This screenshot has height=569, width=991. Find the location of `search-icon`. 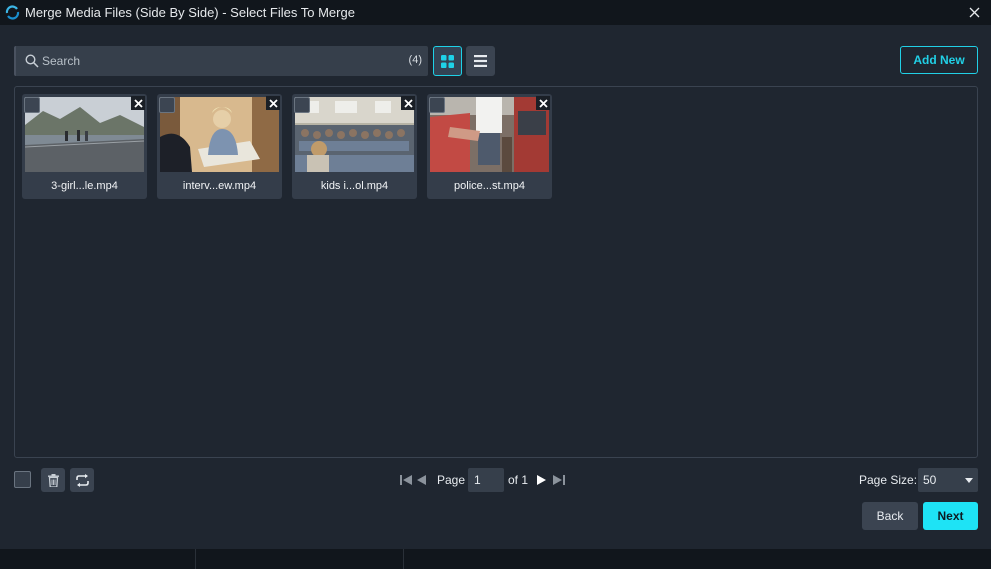

search-icon is located at coordinates (32, 61).